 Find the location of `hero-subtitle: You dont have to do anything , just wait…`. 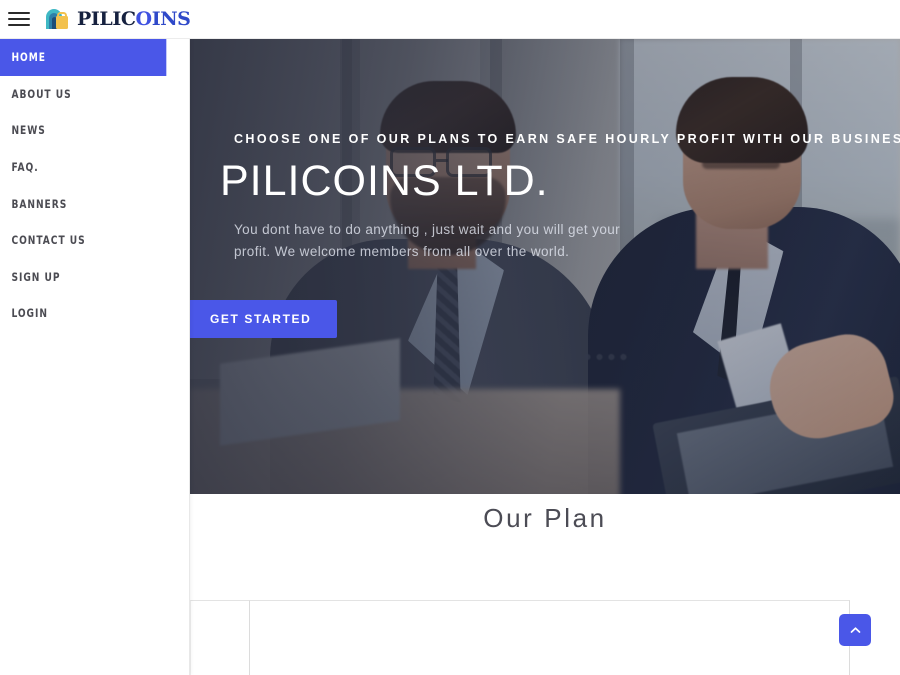

hero-subtitle: You dont have to do anything , just wait… is located at coordinates (427, 240).